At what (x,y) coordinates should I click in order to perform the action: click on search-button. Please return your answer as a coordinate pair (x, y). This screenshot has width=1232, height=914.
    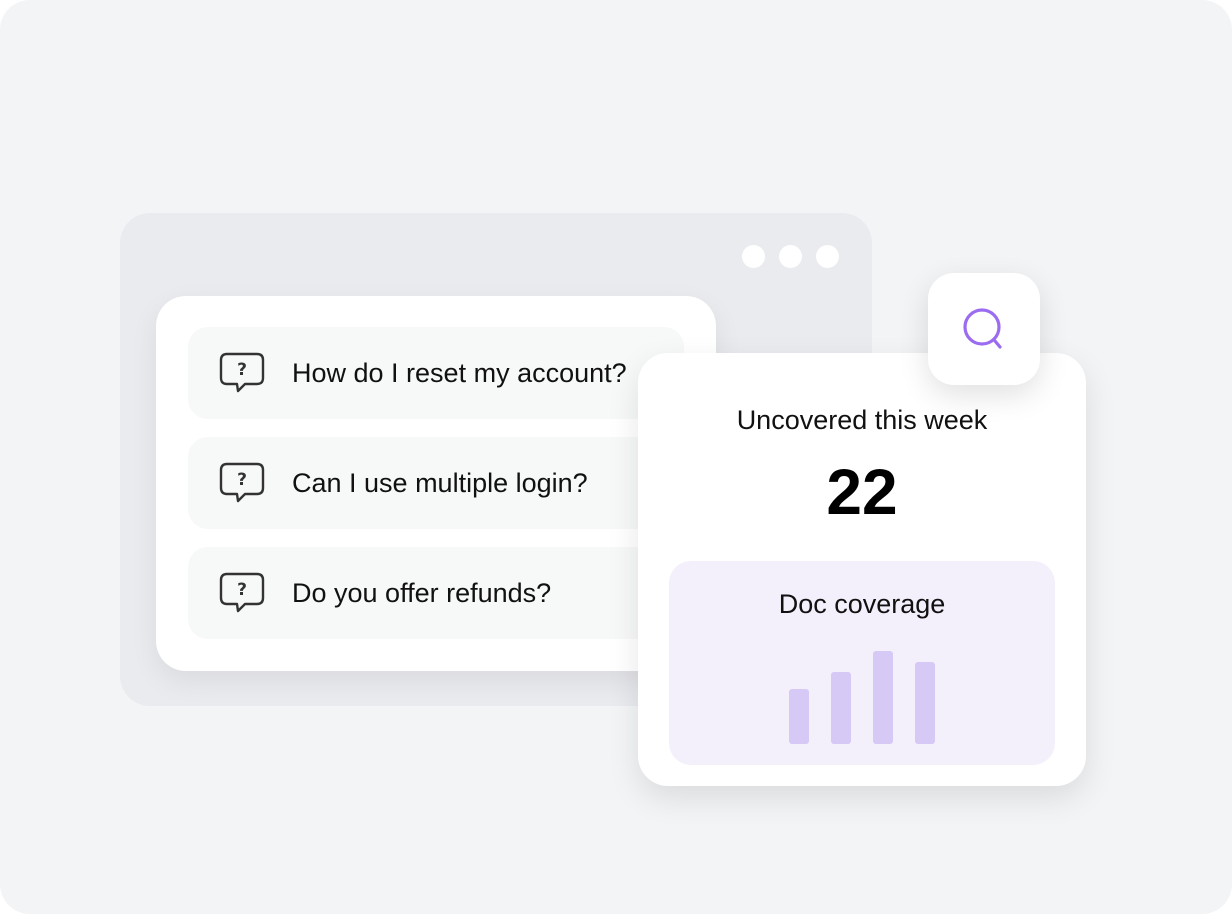
    Looking at the image, I should click on (984, 329).